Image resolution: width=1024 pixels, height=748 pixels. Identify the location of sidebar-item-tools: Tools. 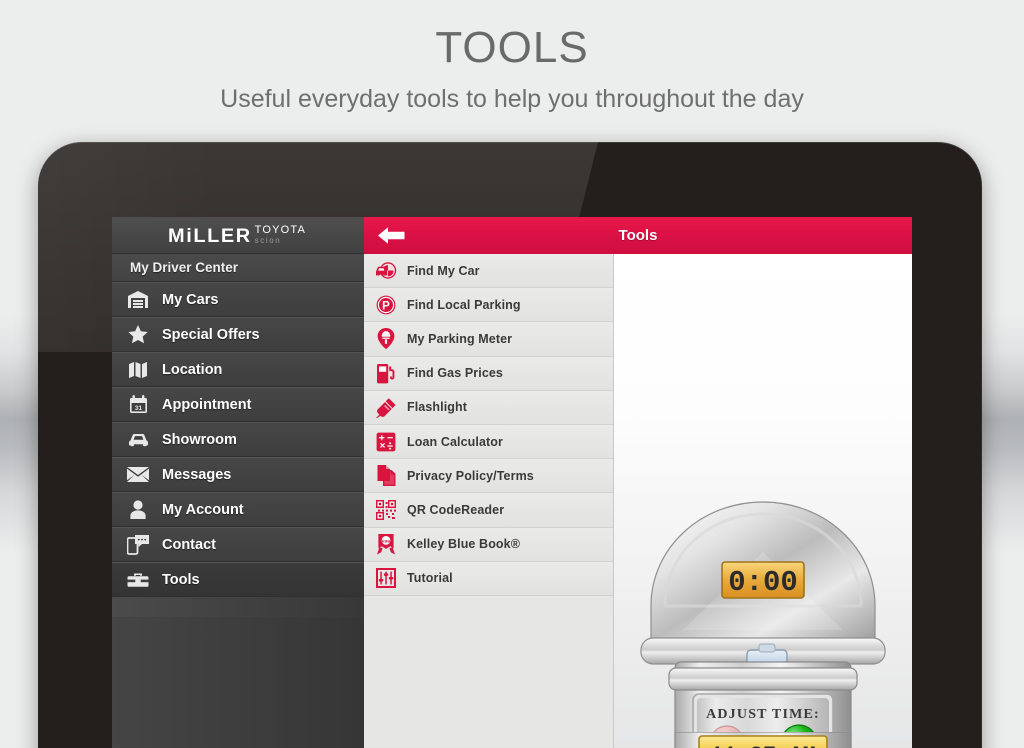
(238, 579).